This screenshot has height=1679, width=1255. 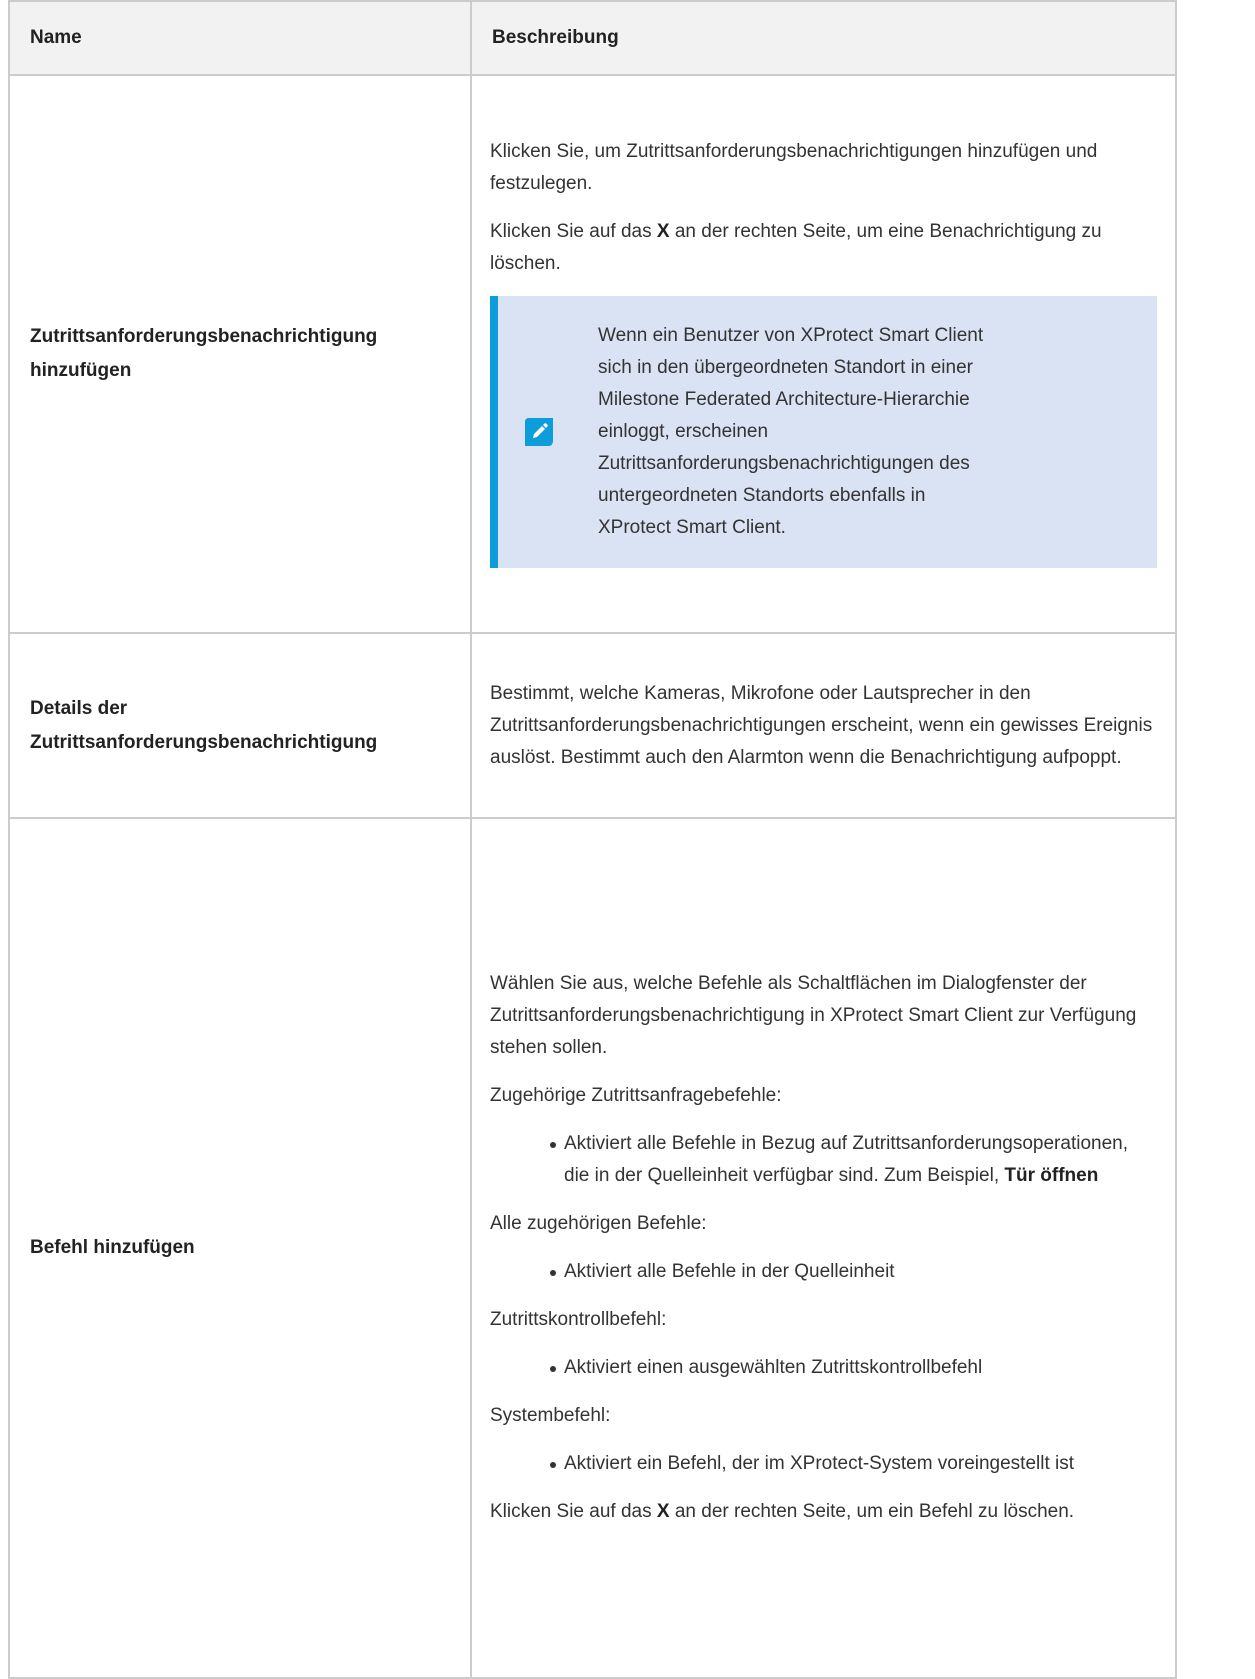 What do you see at coordinates (1051, 1175) in the screenshot?
I see `bold-text: Tür öffnen` at bounding box center [1051, 1175].